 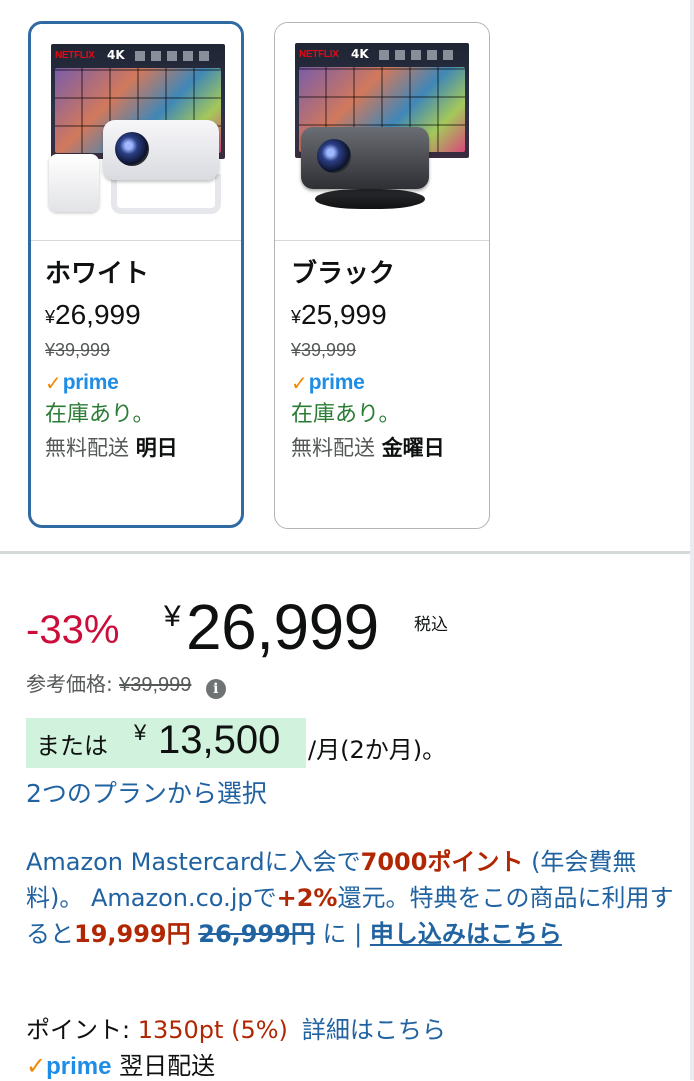 What do you see at coordinates (256, 934) in the screenshot?
I see `promo-original-price: 26,999円` at bounding box center [256, 934].